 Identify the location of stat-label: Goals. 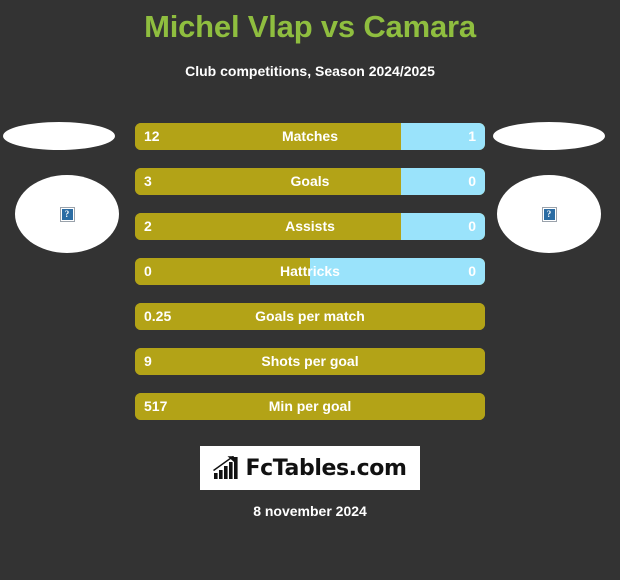
(310, 181).